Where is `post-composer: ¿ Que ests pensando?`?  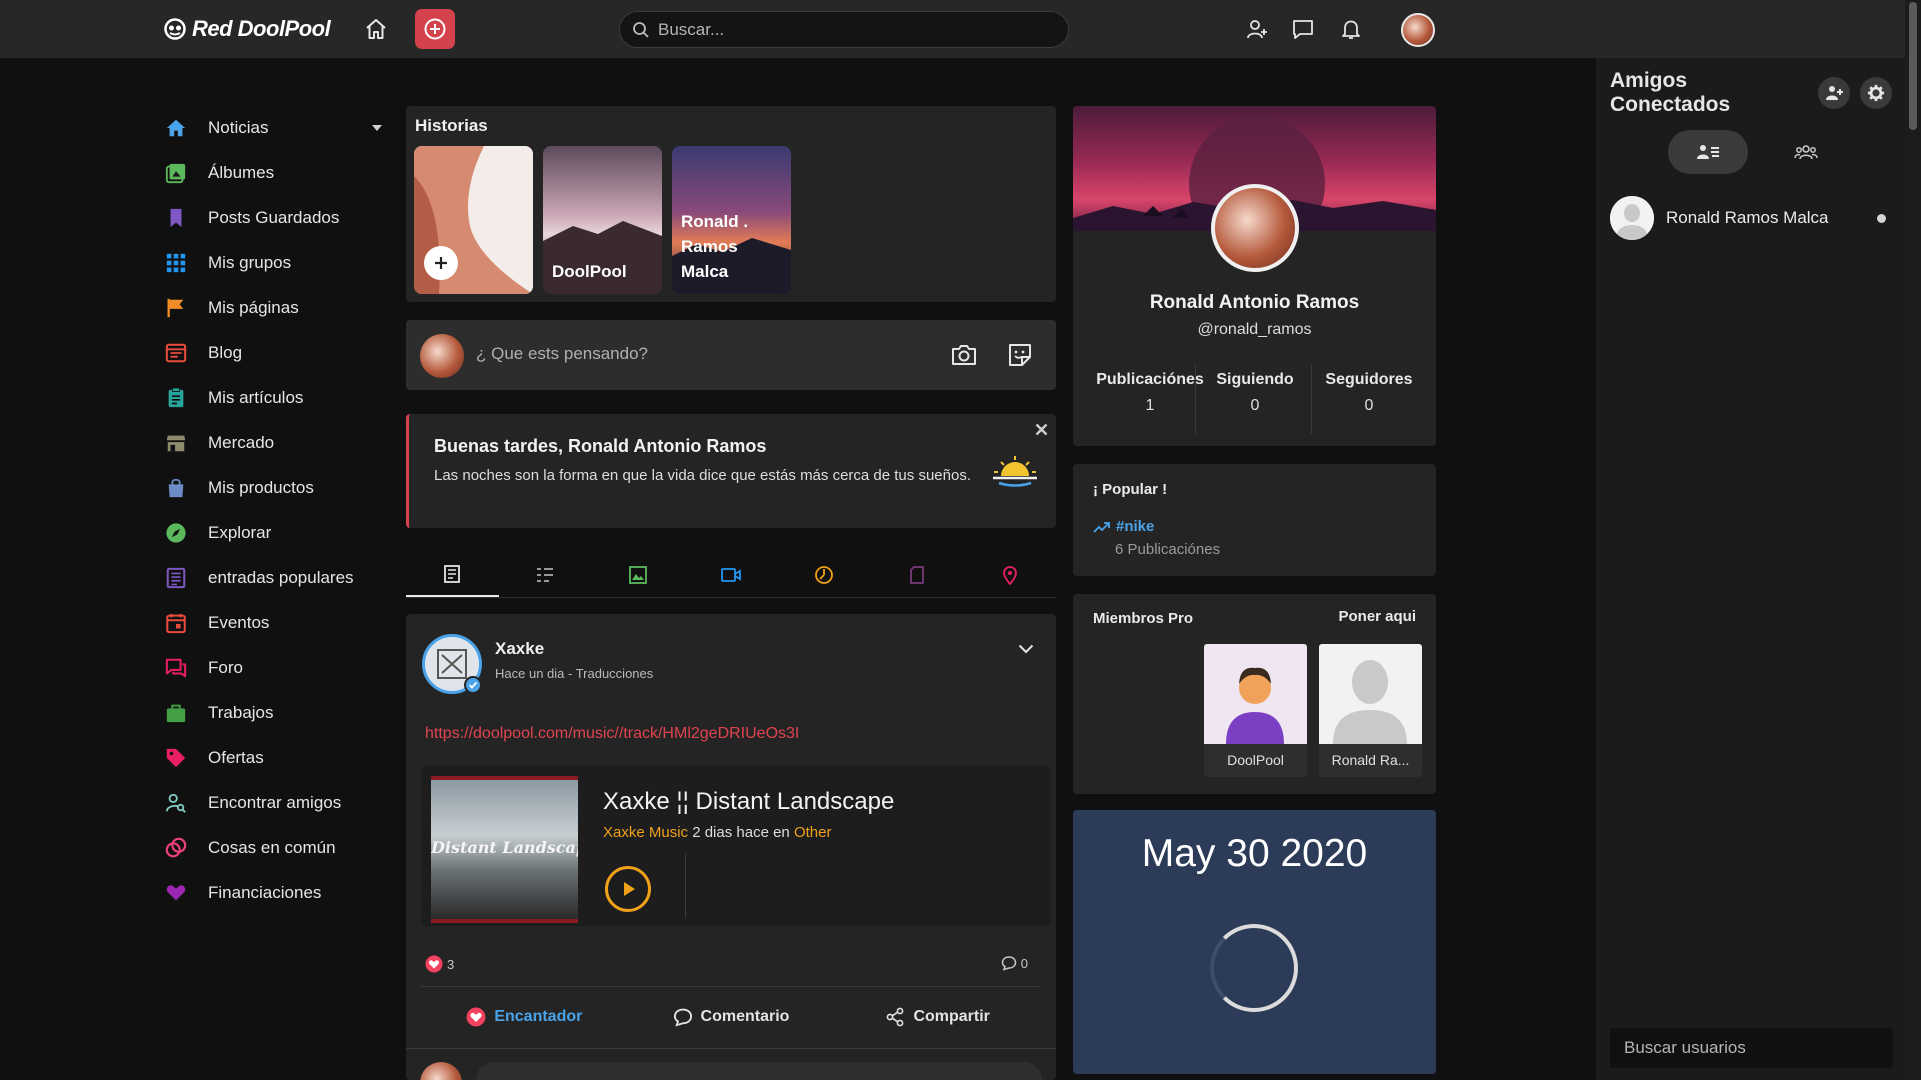 post-composer: ¿ Que ests pensando? is located at coordinates (731, 355).